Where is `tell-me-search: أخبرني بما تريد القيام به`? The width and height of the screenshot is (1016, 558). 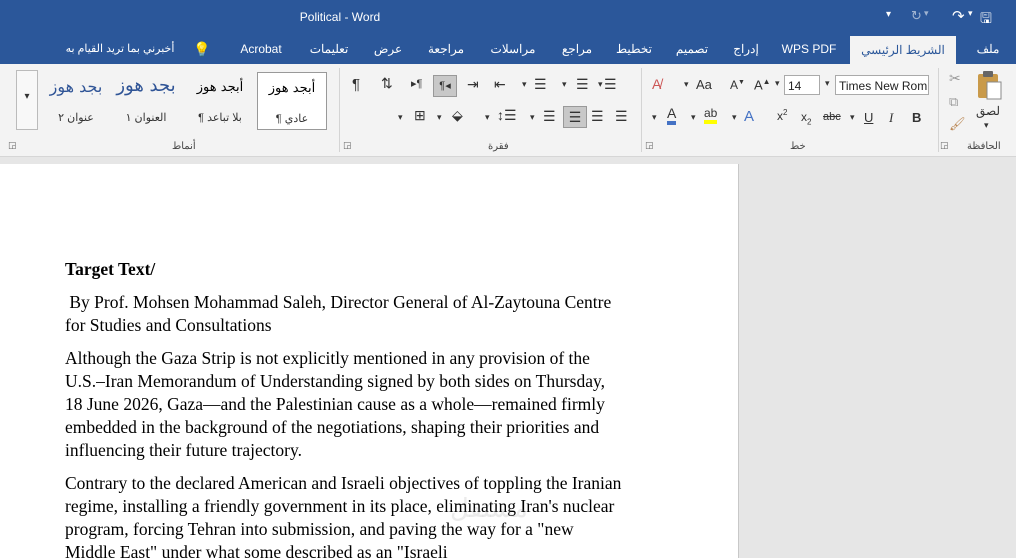 tell-me-search: أخبرني بما تريد القيام به is located at coordinates (120, 49).